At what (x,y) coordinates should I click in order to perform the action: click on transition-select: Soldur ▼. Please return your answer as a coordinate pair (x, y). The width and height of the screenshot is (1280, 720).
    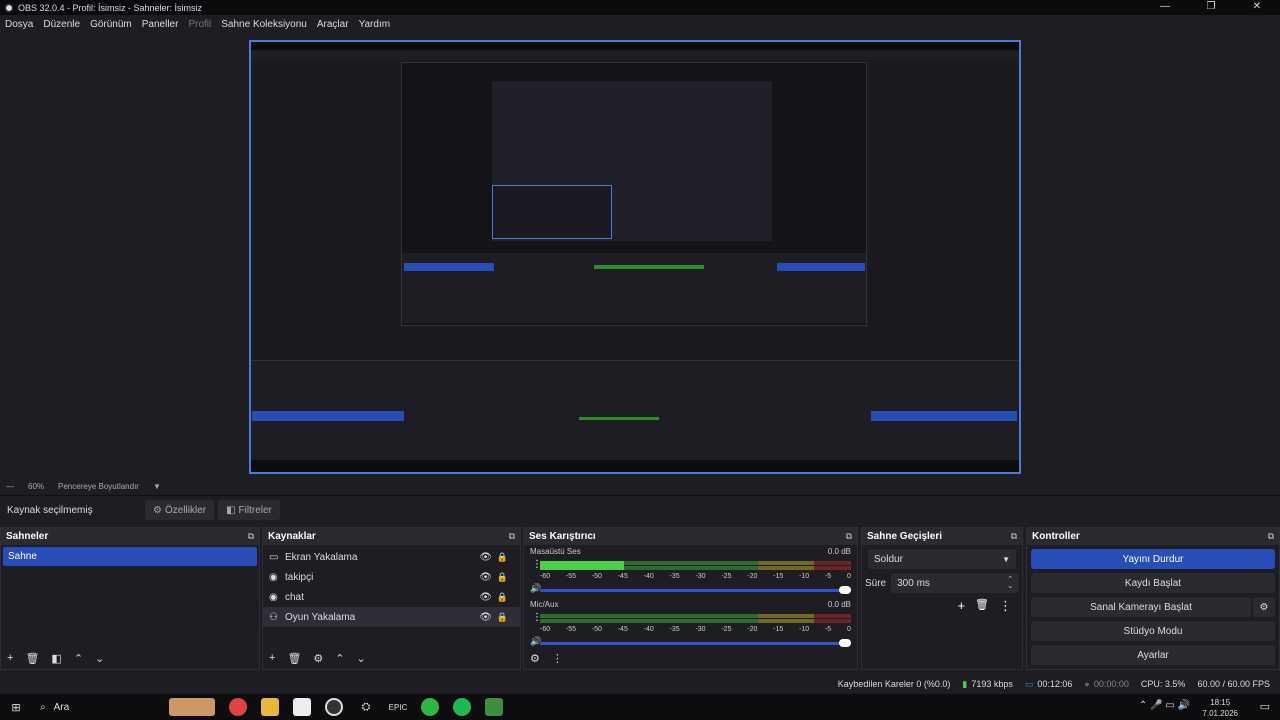
    Looking at the image, I should click on (942, 559).